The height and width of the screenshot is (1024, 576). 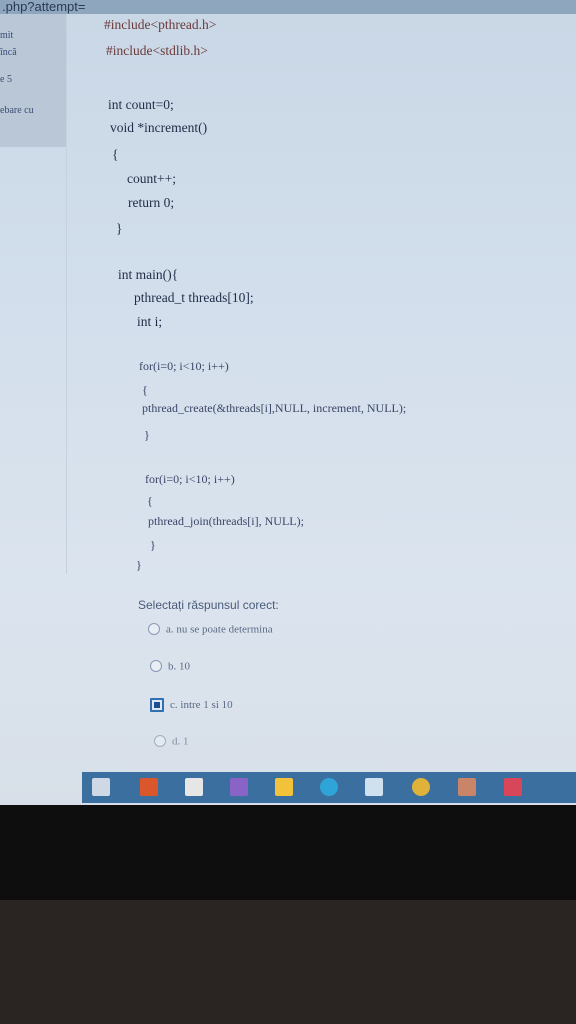 What do you see at coordinates (467, 787) in the screenshot?
I see `paint-icon` at bounding box center [467, 787].